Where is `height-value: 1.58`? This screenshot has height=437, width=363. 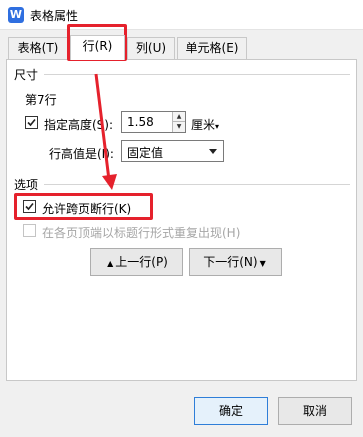 height-value: 1.58 is located at coordinates (140, 122).